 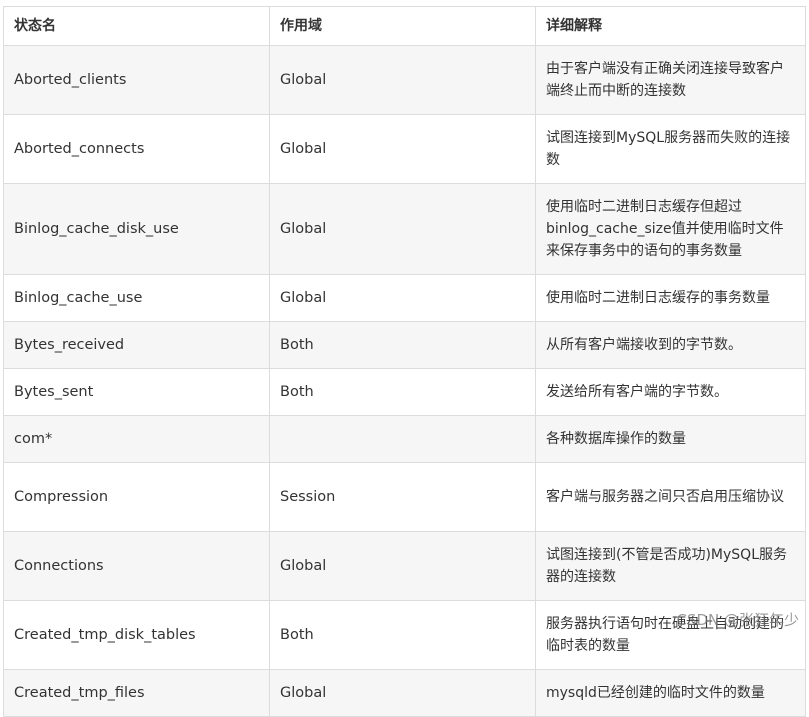 I want to click on cell-description: 由于客户端没有正确关闭连接导致客户端终止而中断的连接数, so click(x=670, y=80).